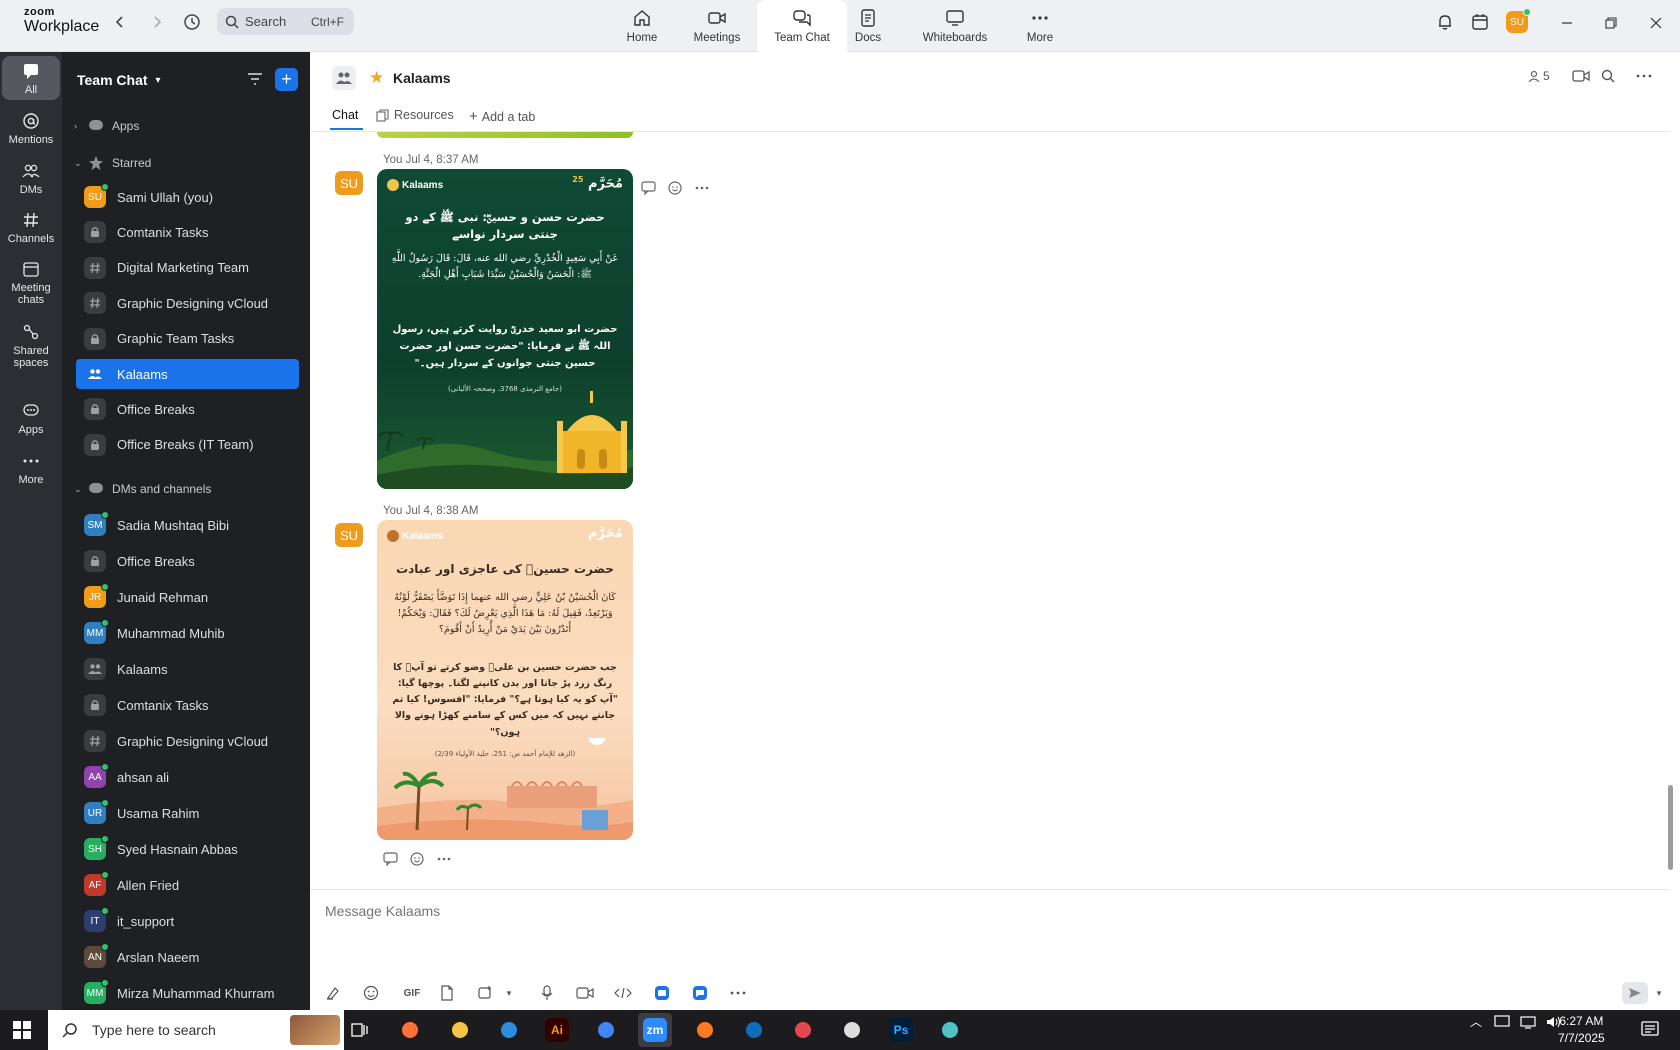 The image size is (1680, 1050). I want to click on sidebar-item: IT it_support, so click(187, 921).